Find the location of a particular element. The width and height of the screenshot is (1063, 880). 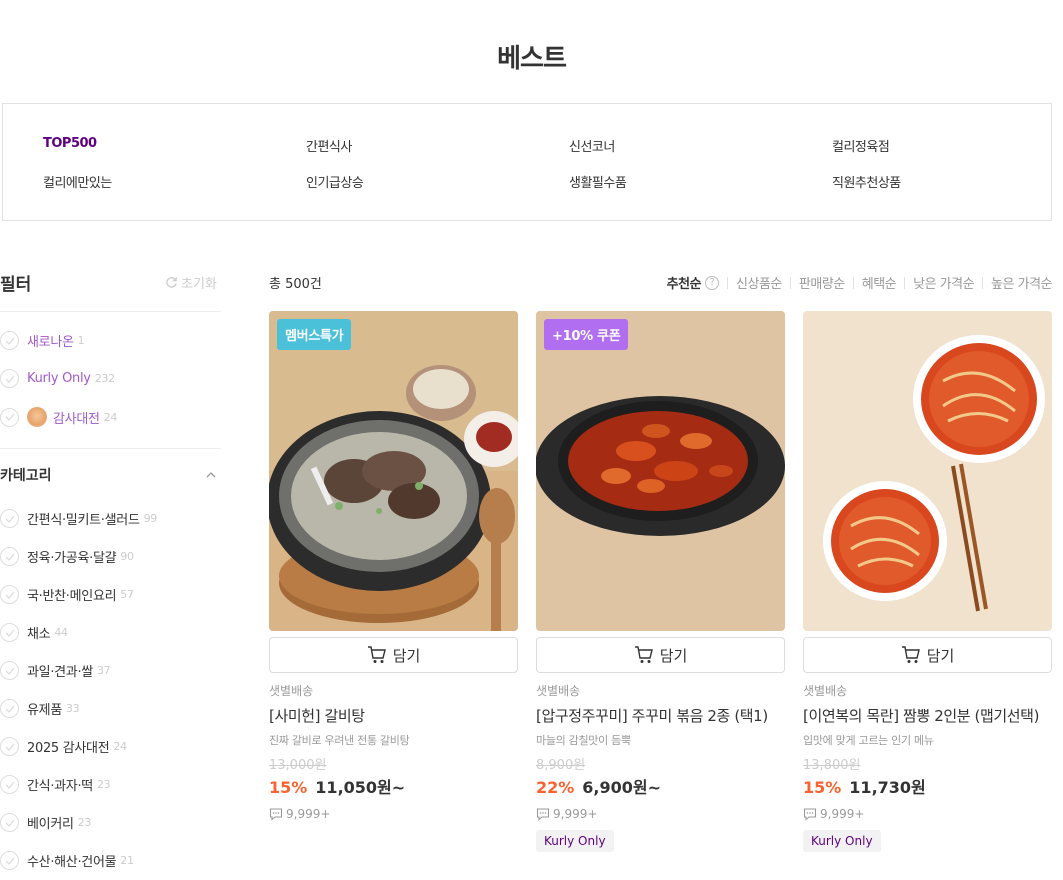

discount-rate: 22% is located at coordinates (555, 787).